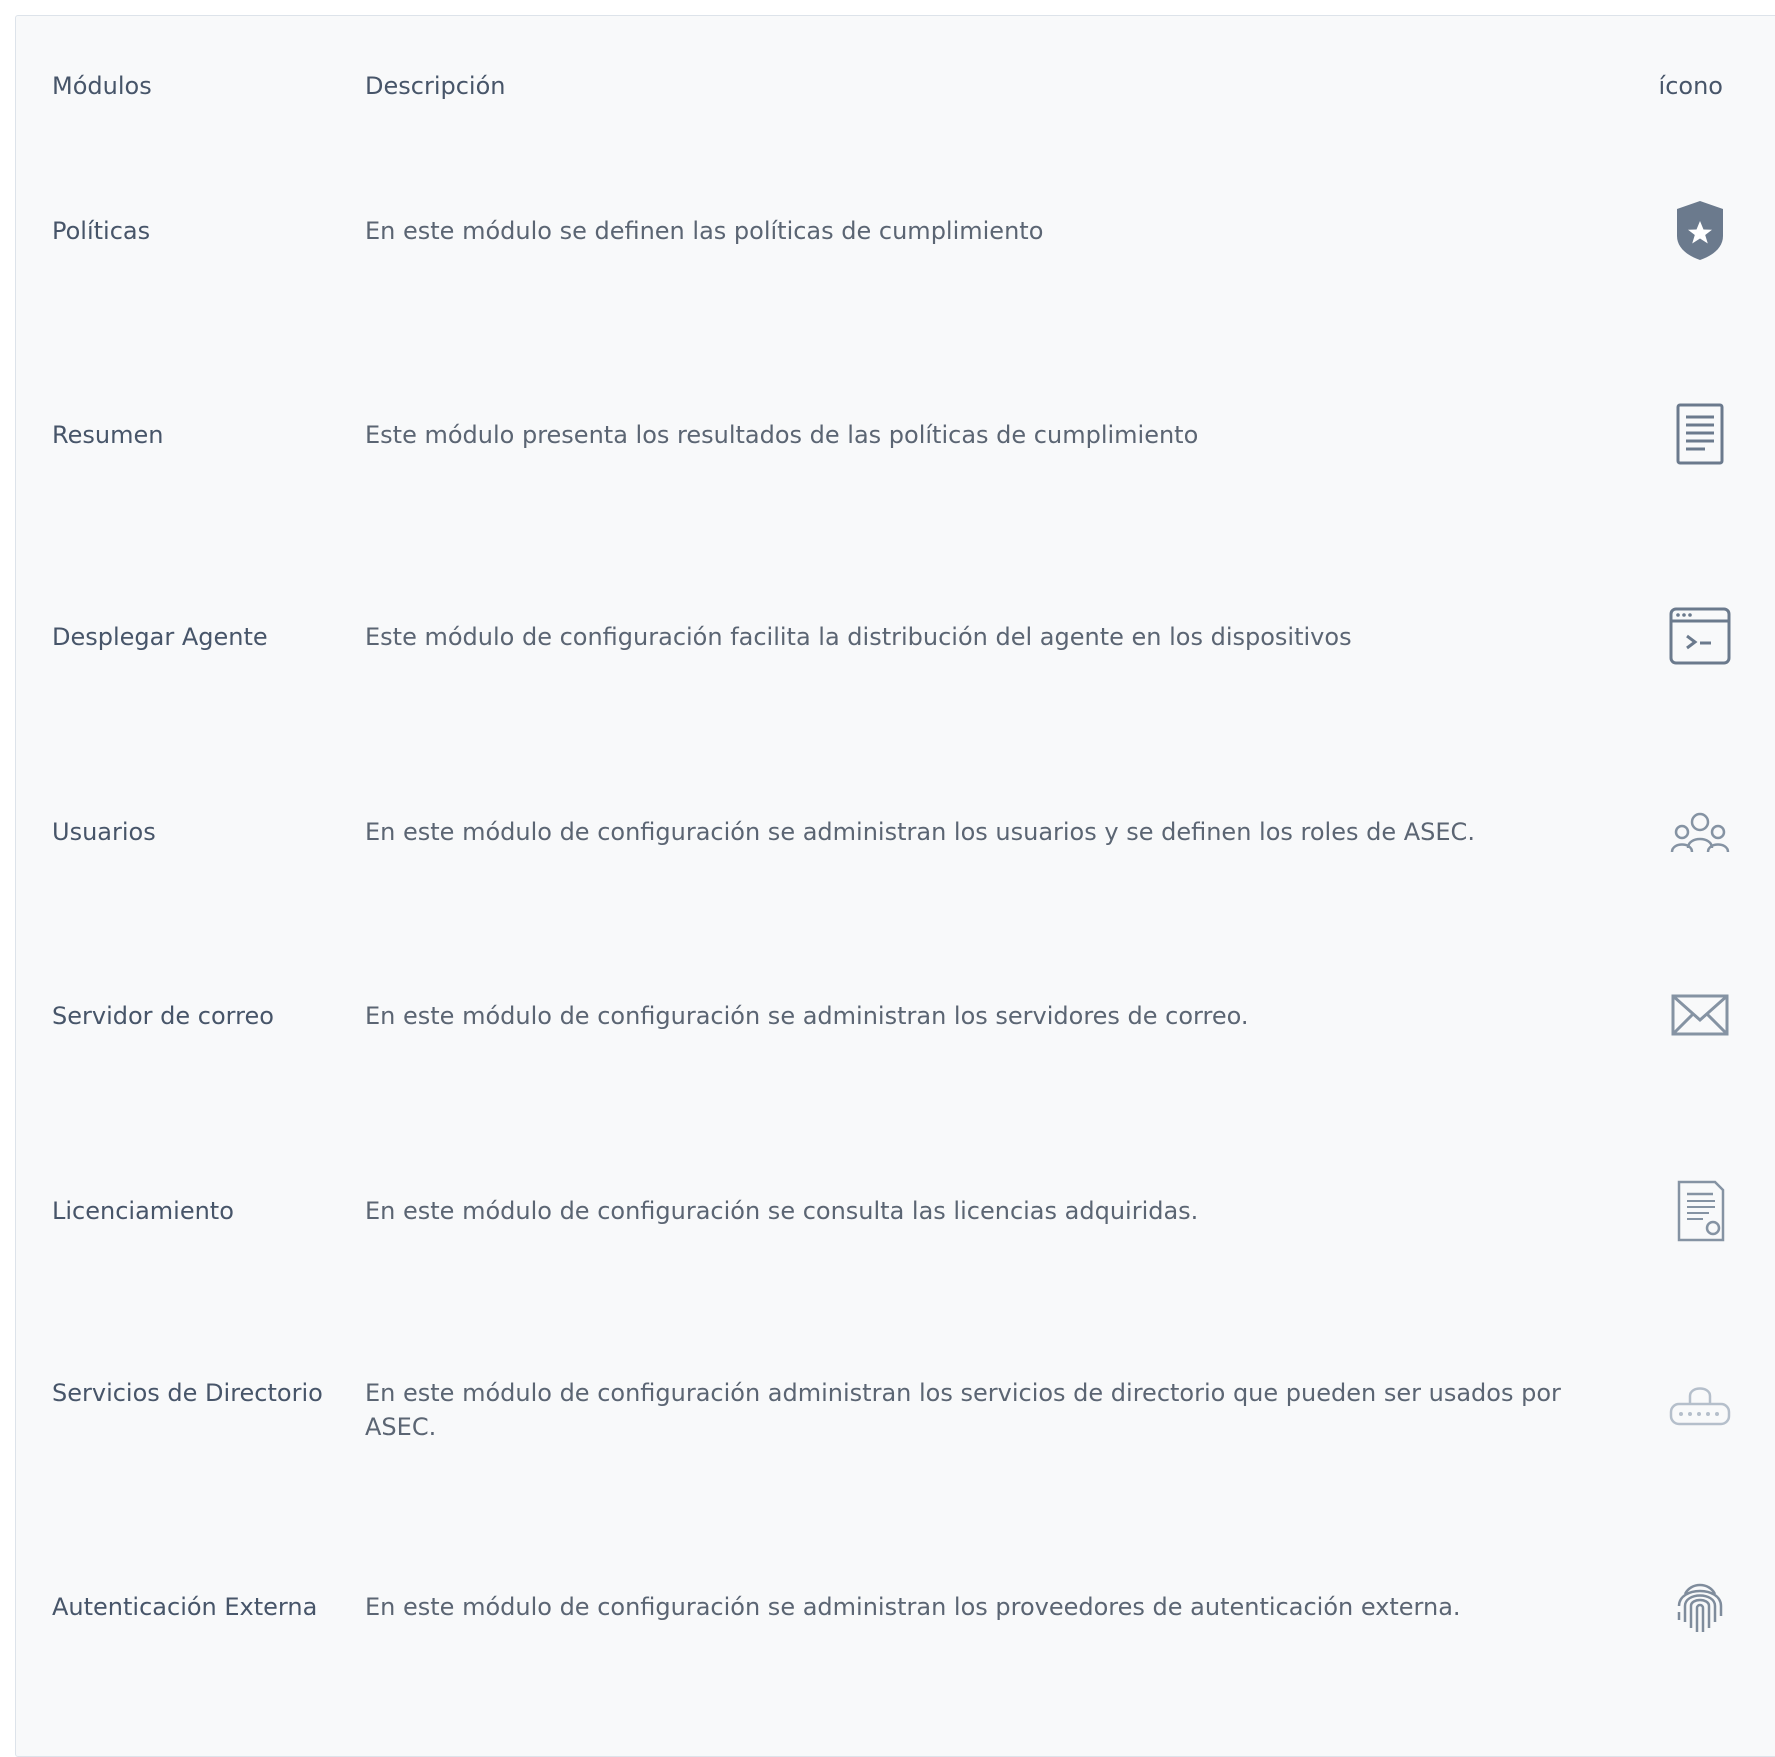  I want to click on lock-password-icon, so click(1700, 1409).